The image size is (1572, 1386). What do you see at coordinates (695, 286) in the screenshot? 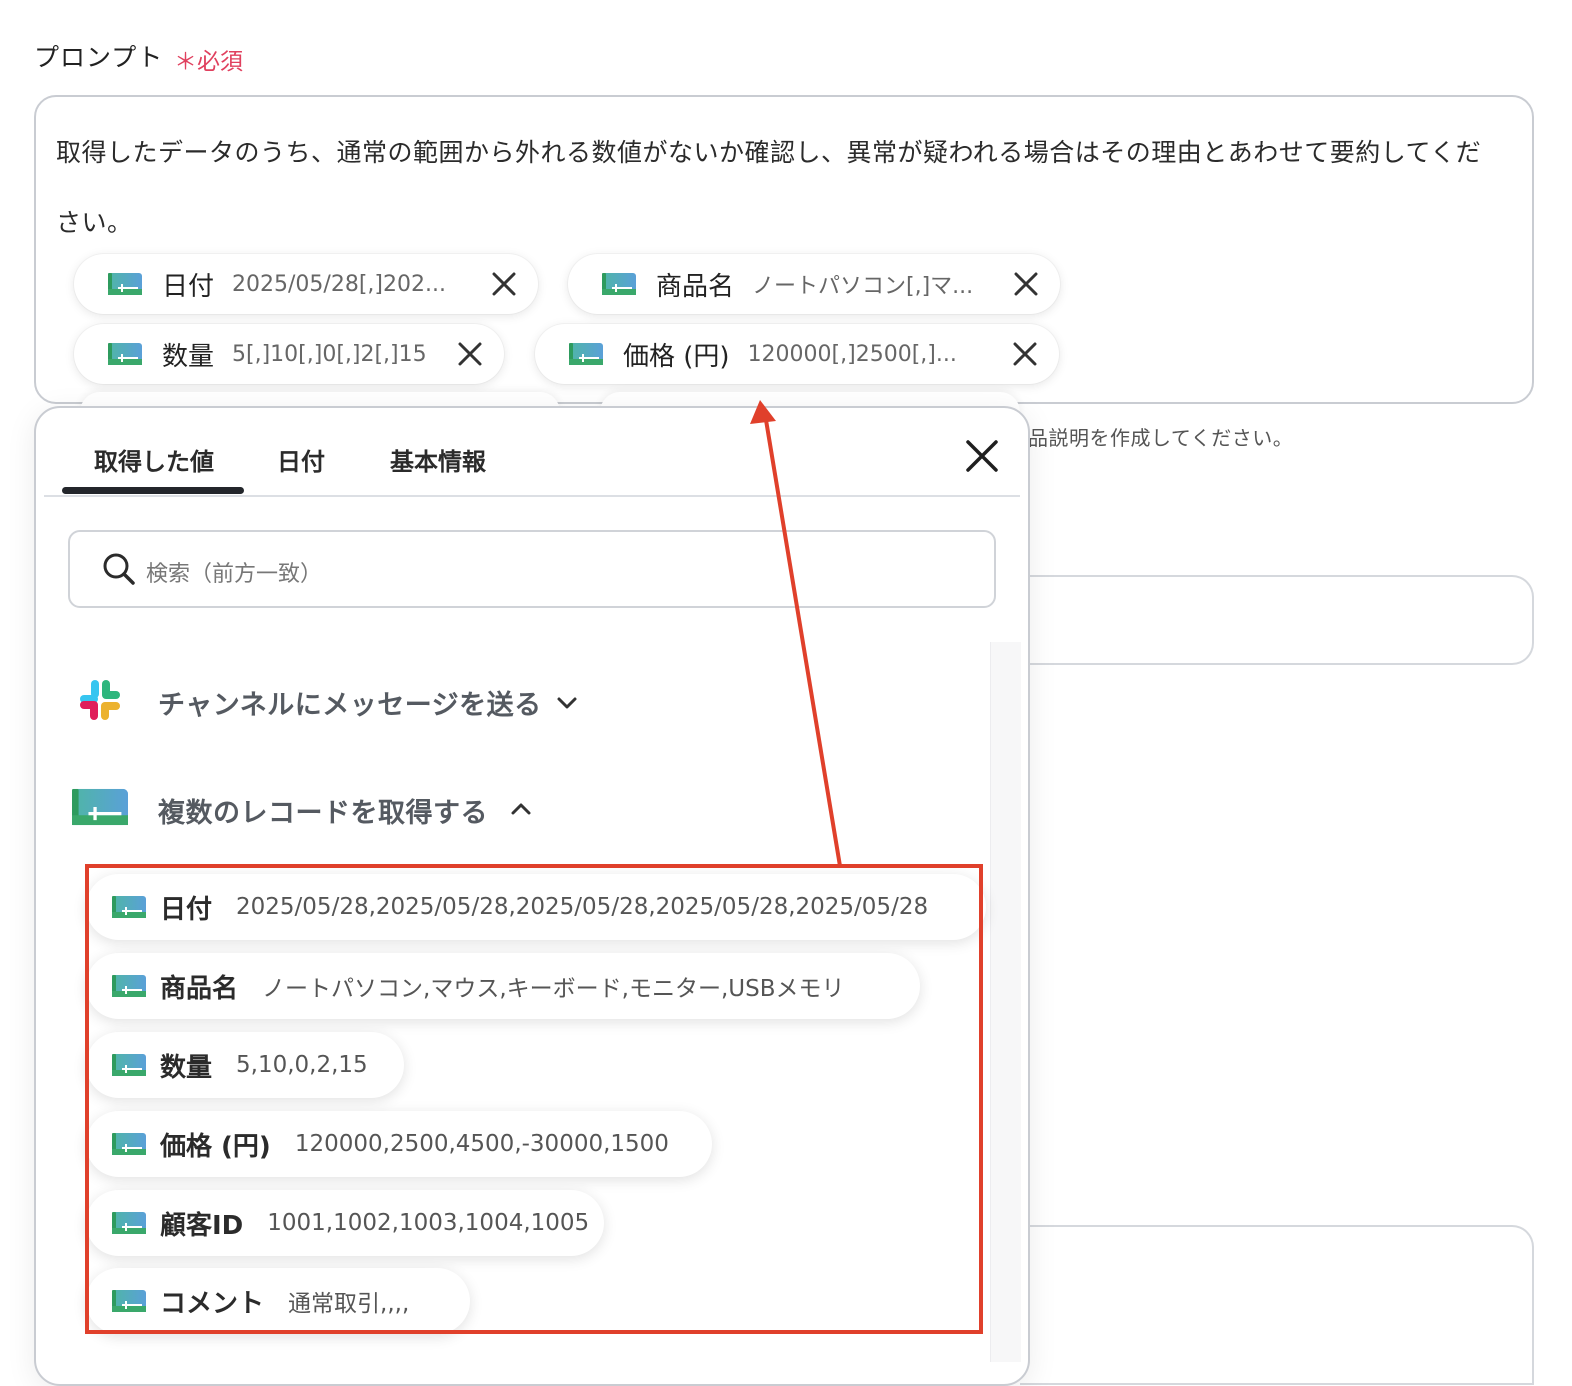
I see `pill-name: 商品名` at bounding box center [695, 286].